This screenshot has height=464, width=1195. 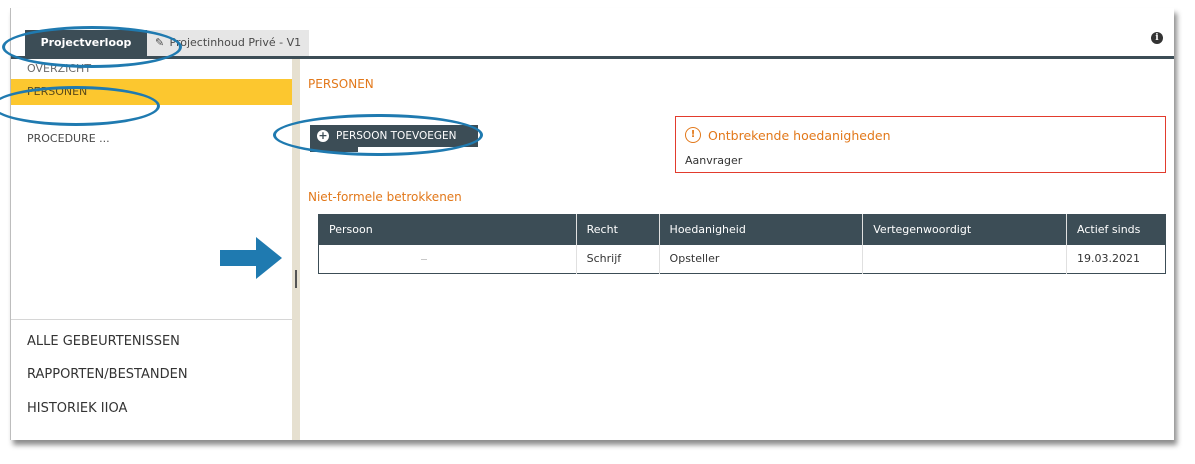 I want to click on sidebar-link-label: ALLE GEBEURTENISSEN, so click(x=103, y=341).